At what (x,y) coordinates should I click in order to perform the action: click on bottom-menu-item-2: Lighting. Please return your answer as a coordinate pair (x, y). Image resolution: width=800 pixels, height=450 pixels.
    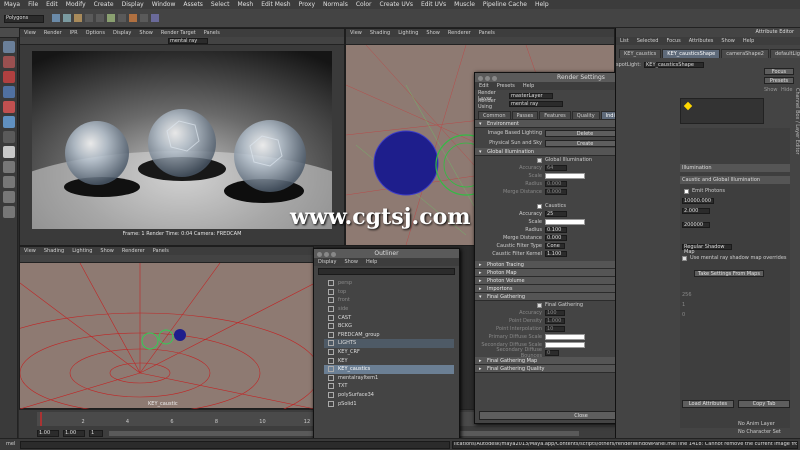
    Looking at the image, I should click on (82, 251).